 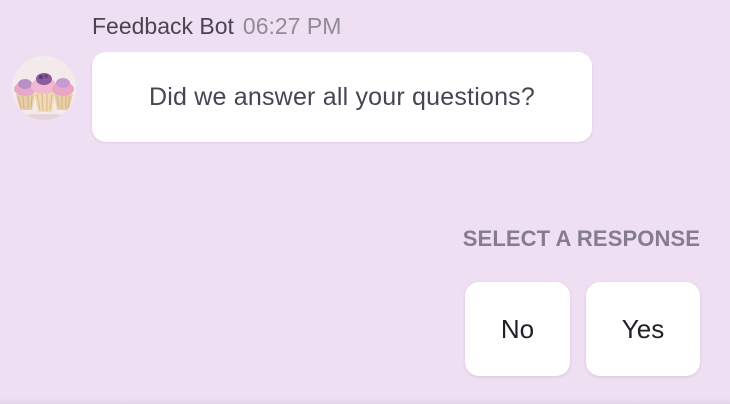 I want to click on message-header: Feedback Bot 06:27 PM, so click(x=216, y=26).